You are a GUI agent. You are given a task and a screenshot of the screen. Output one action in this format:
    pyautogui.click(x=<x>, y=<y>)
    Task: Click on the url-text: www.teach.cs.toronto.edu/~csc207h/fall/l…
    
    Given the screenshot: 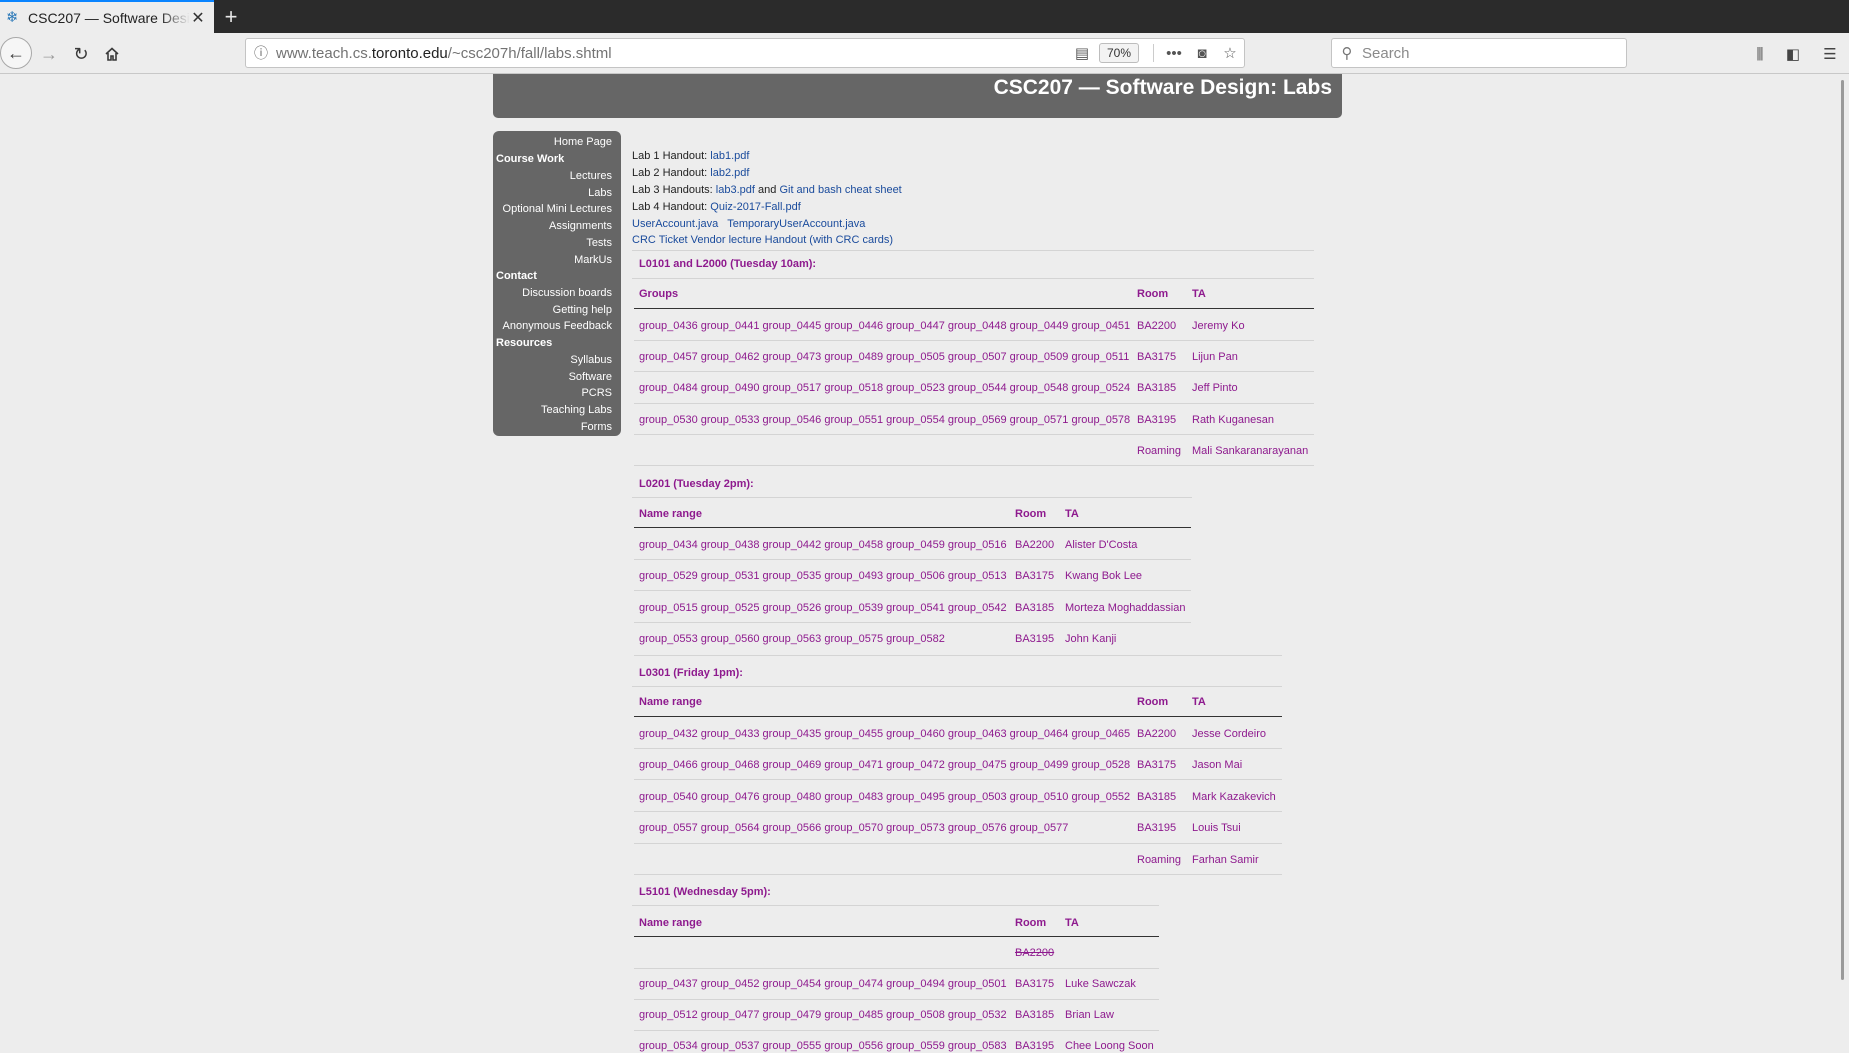 What is the action you would take?
    pyautogui.click(x=670, y=53)
    